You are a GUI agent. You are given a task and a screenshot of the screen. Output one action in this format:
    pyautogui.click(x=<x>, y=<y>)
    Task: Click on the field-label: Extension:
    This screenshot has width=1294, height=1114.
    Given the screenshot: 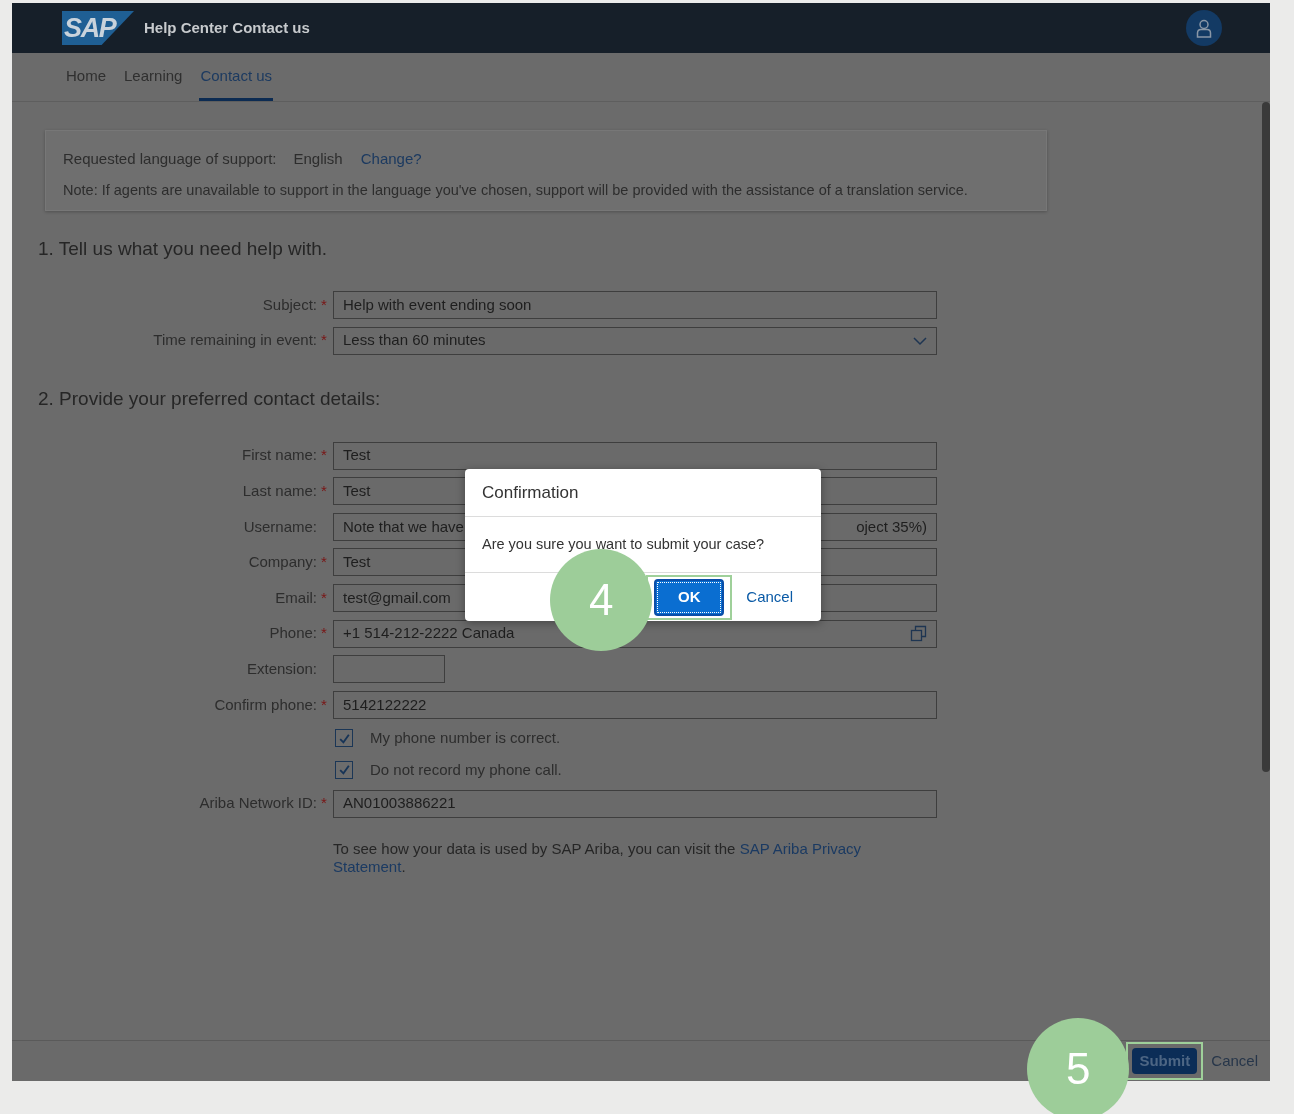 What is the action you would take?
    pyautogui.click(x=281, y=668)
    